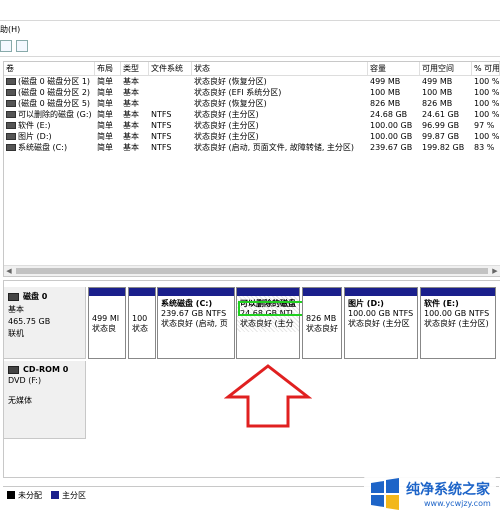  What do you see at coordinates (35, 296) in the screenshot?
I see `disk-name: 磁盘 0` at bounding box center [35, 296].